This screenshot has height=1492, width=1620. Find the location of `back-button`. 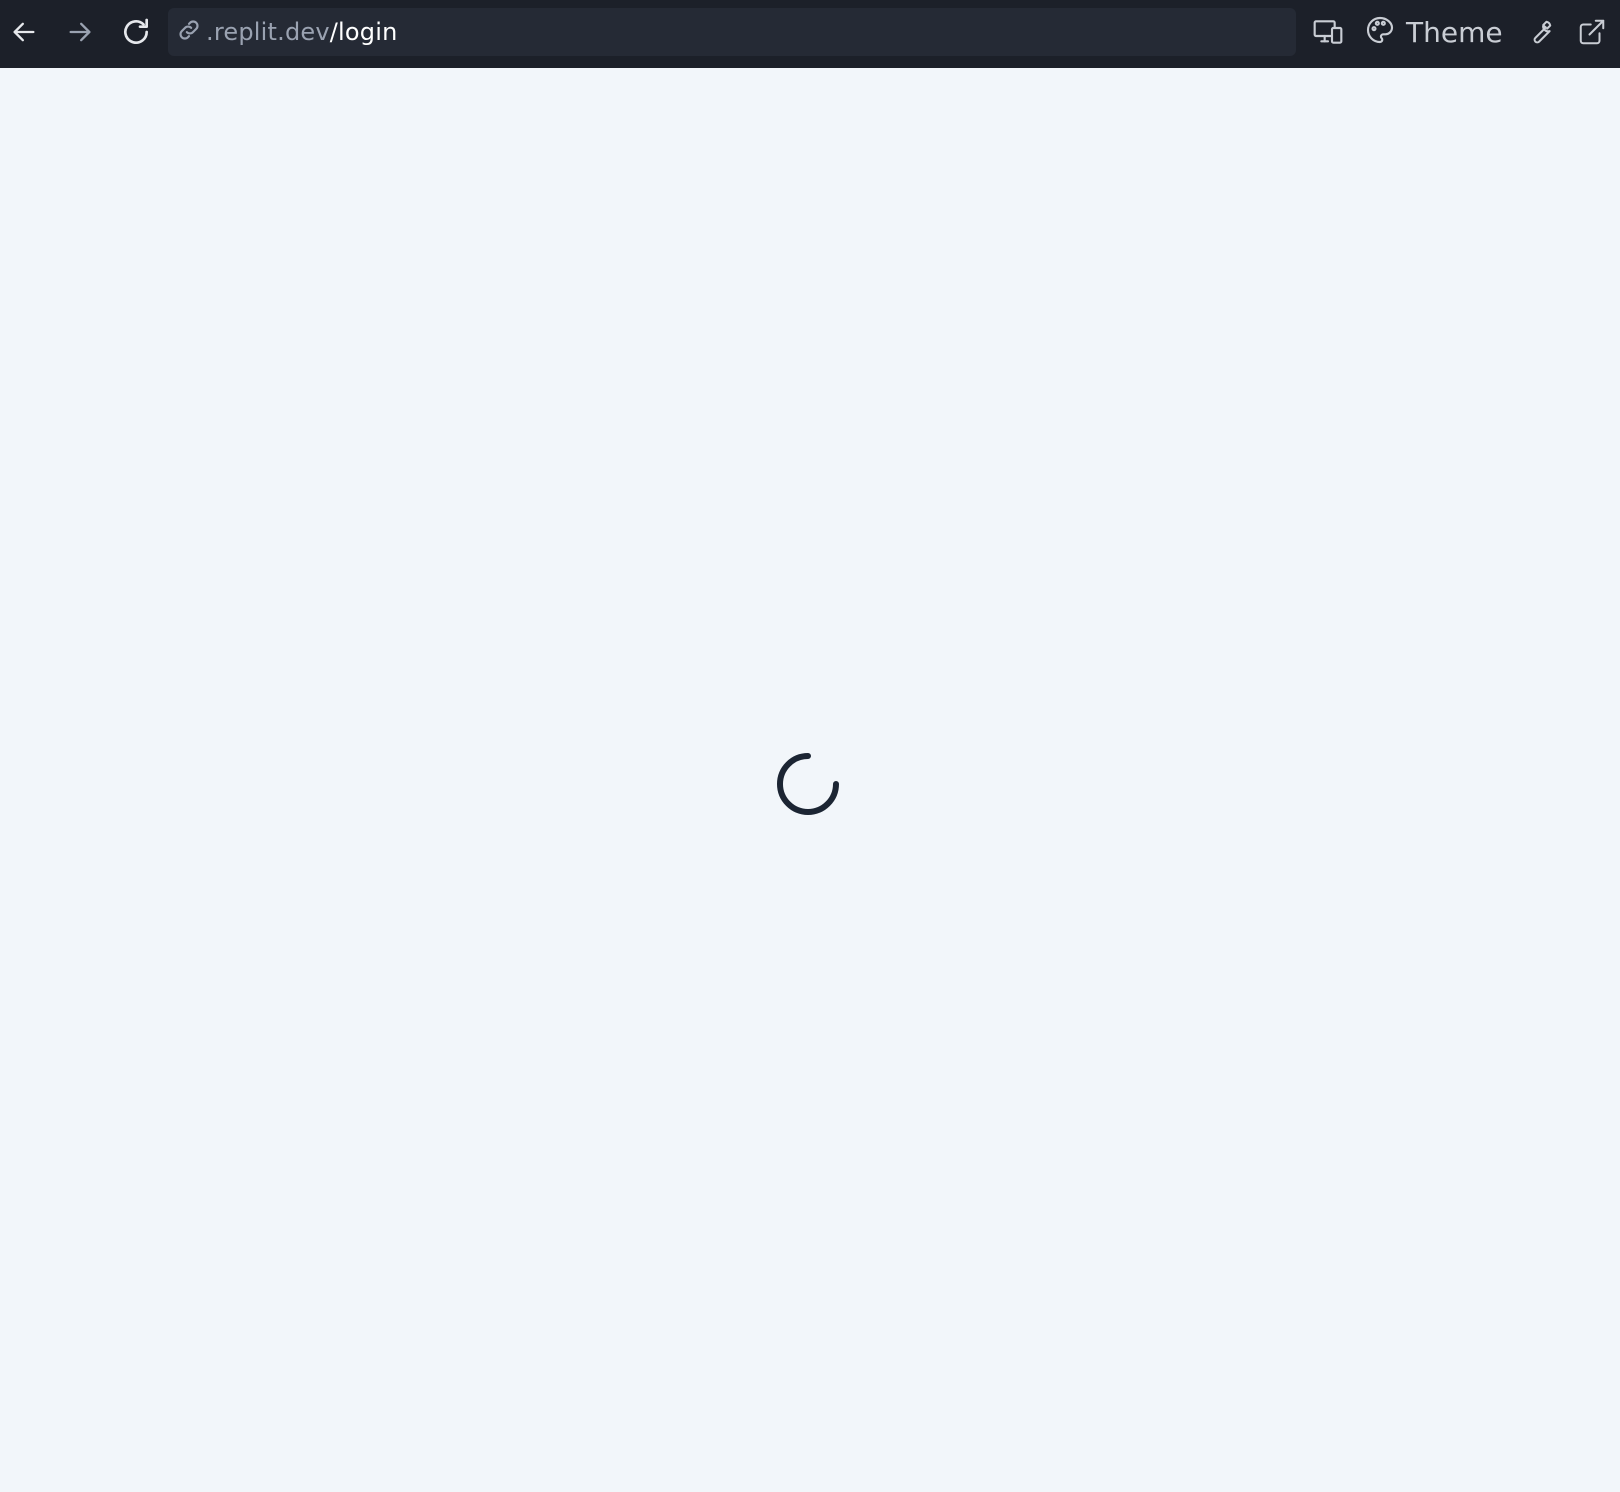

back-button is located at coordinates (24, 32).